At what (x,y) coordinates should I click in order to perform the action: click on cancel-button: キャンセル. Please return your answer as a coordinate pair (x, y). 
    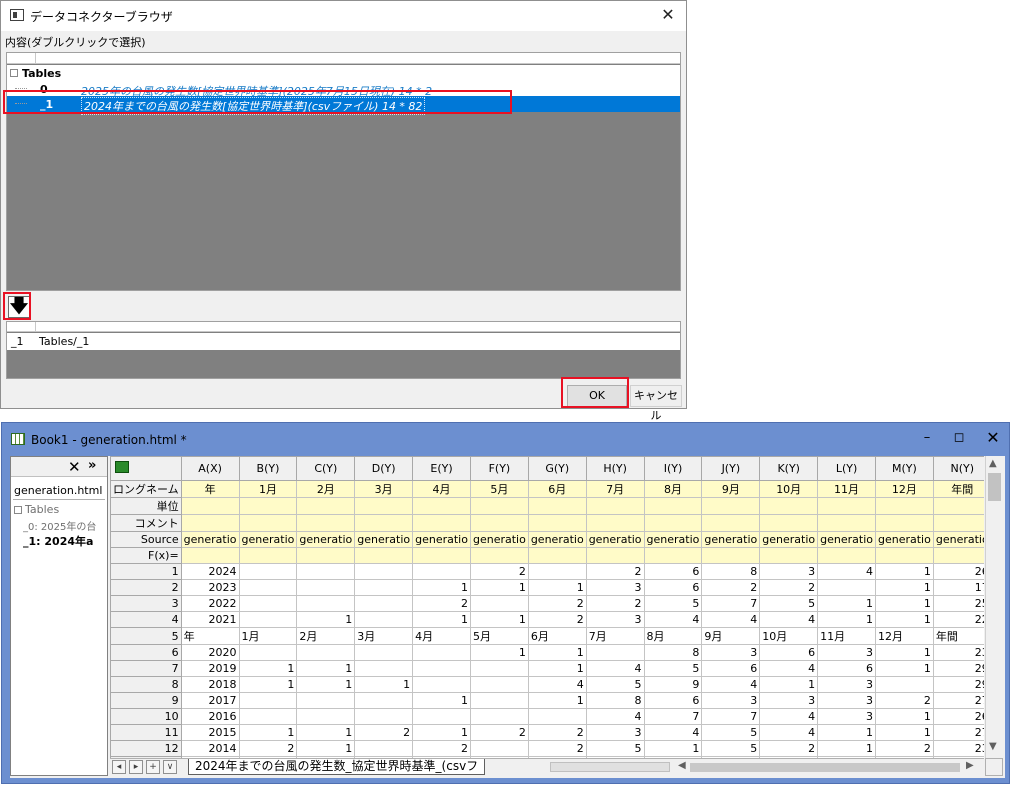
    Looking at the image, I should click on (656, 403).